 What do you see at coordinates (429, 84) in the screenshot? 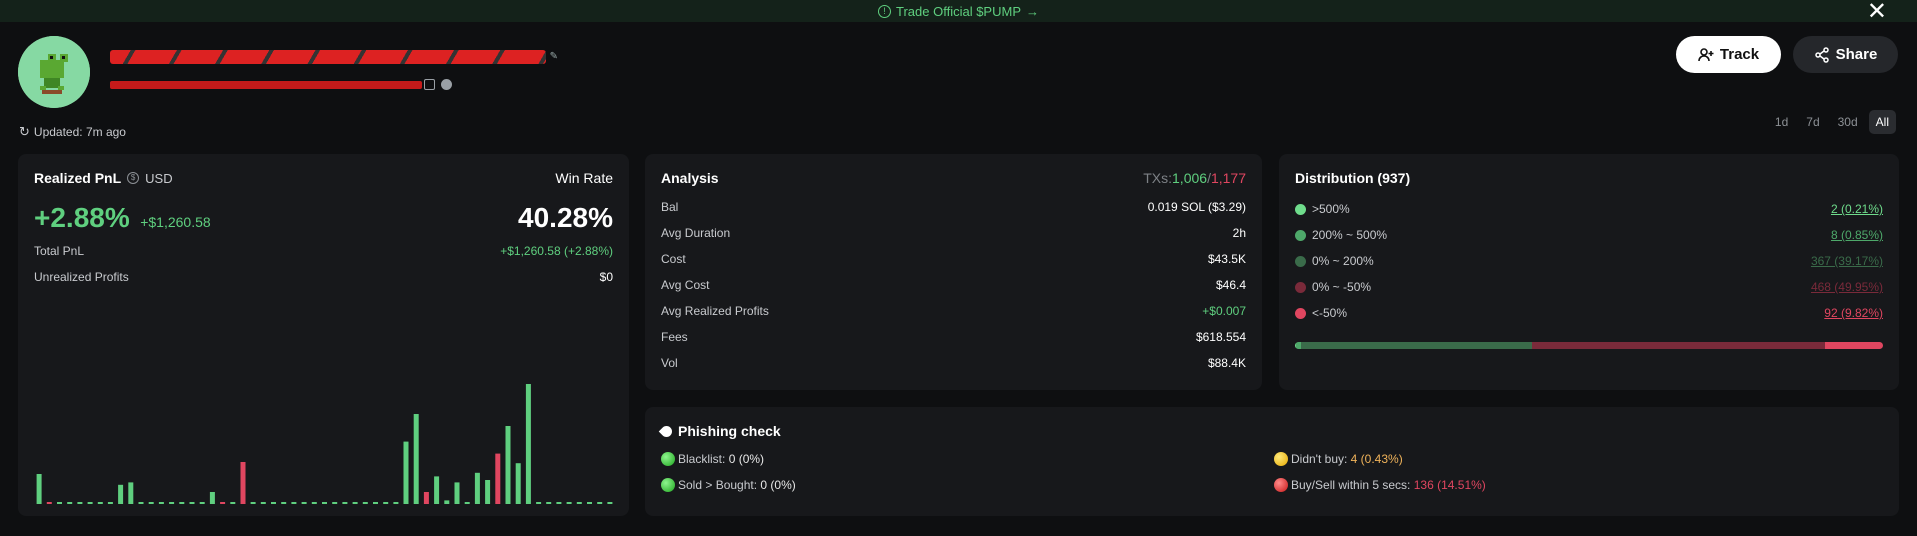
I see `copy-icon` at bounding box center [429, 84].